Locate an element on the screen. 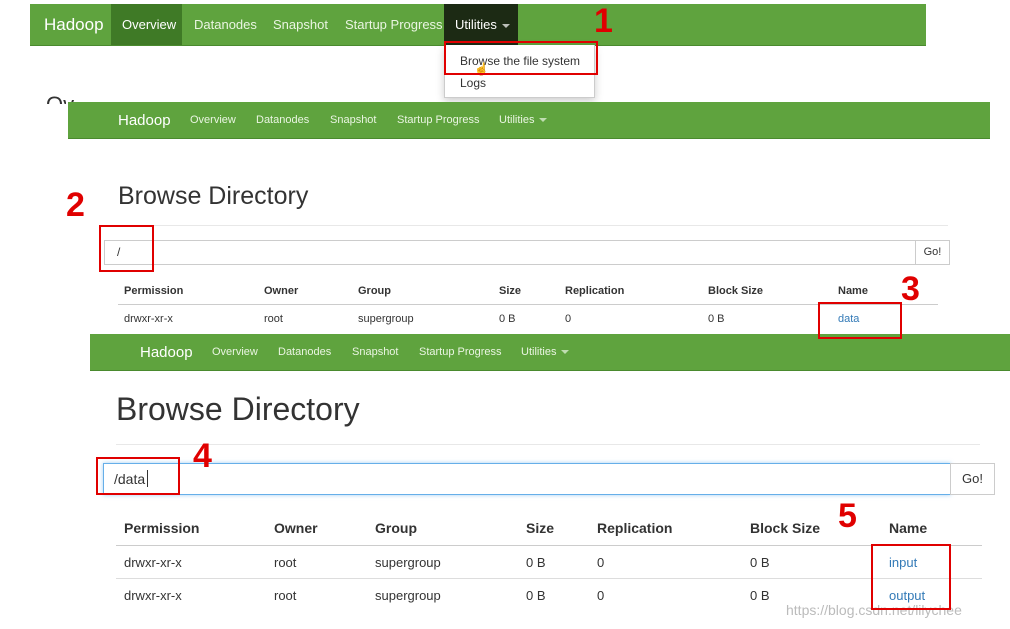  step-number-5: 5 is located at coordinates (847, 516).